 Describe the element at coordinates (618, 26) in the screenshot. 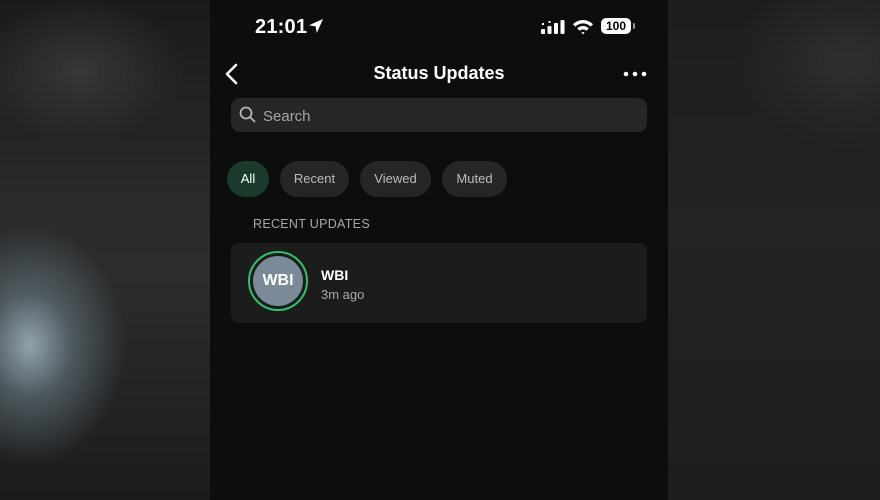

I see `battery-indicator: 100` at that location.